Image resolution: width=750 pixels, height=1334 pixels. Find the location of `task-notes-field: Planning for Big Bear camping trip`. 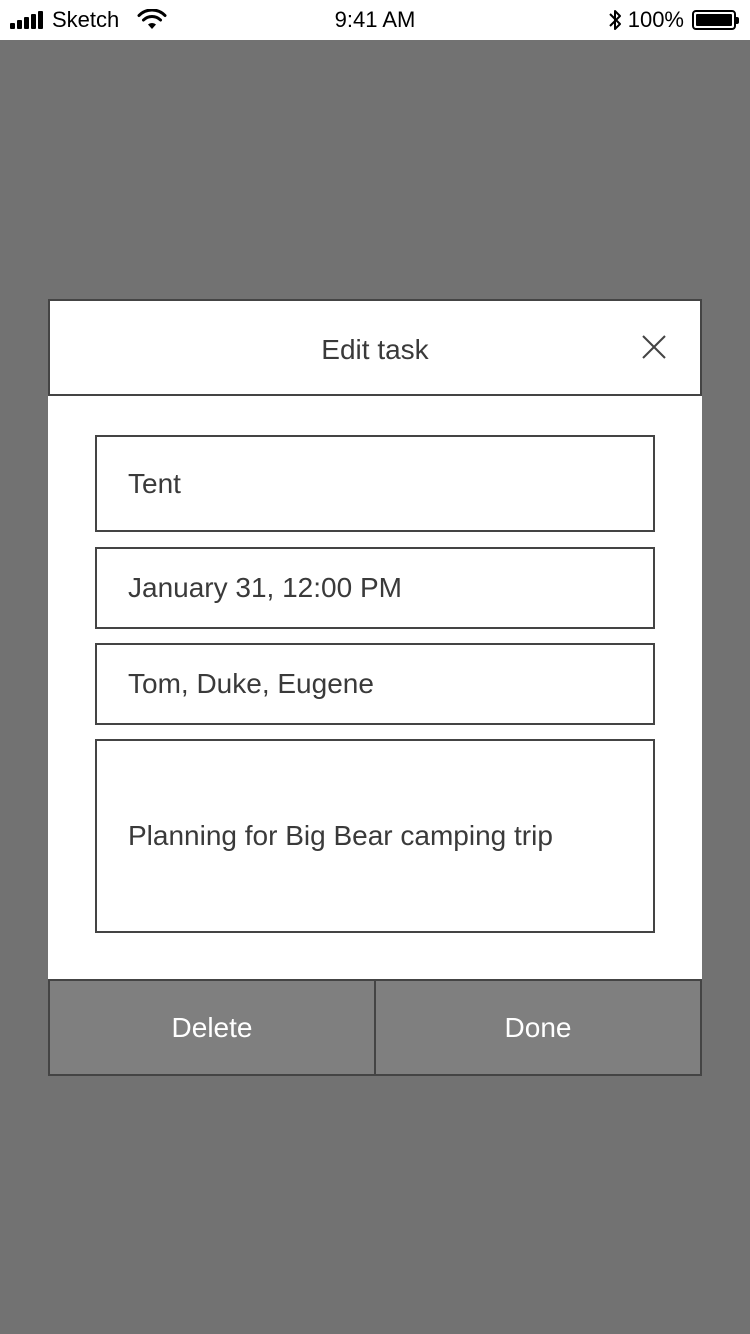

task-notes-field: Planning for Big Bear camping trip is located at coordinates (375, 836).